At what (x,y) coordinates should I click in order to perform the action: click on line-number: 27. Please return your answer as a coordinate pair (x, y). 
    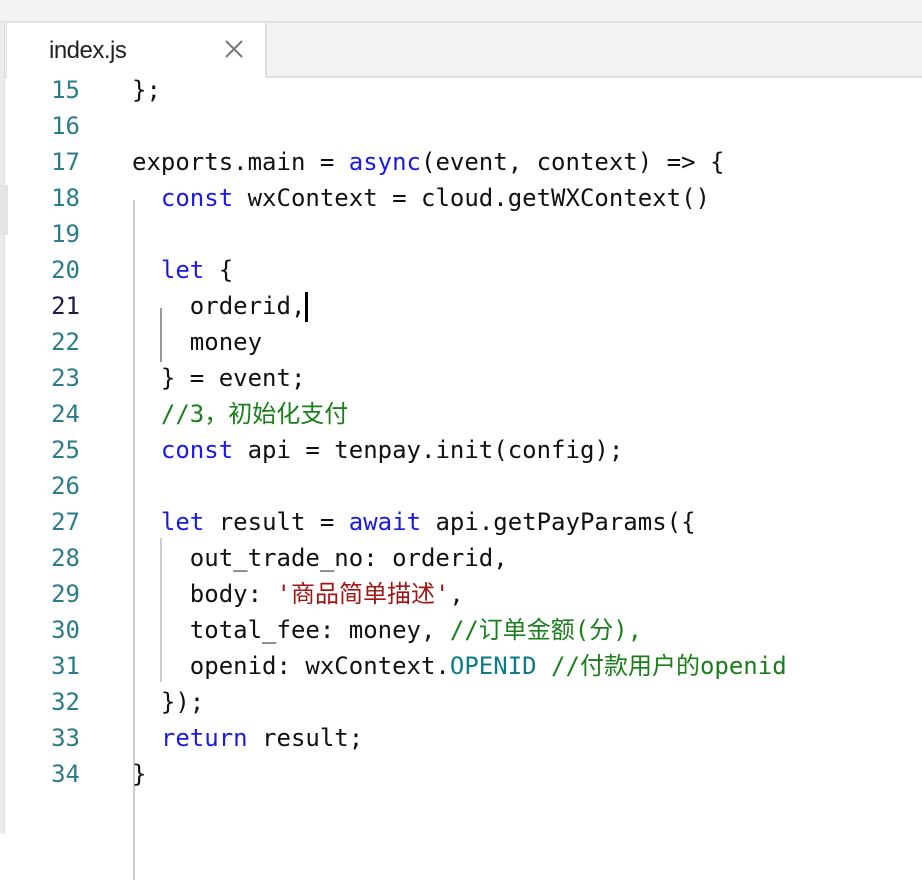
    Looking at the image, I should click on (65, 522).